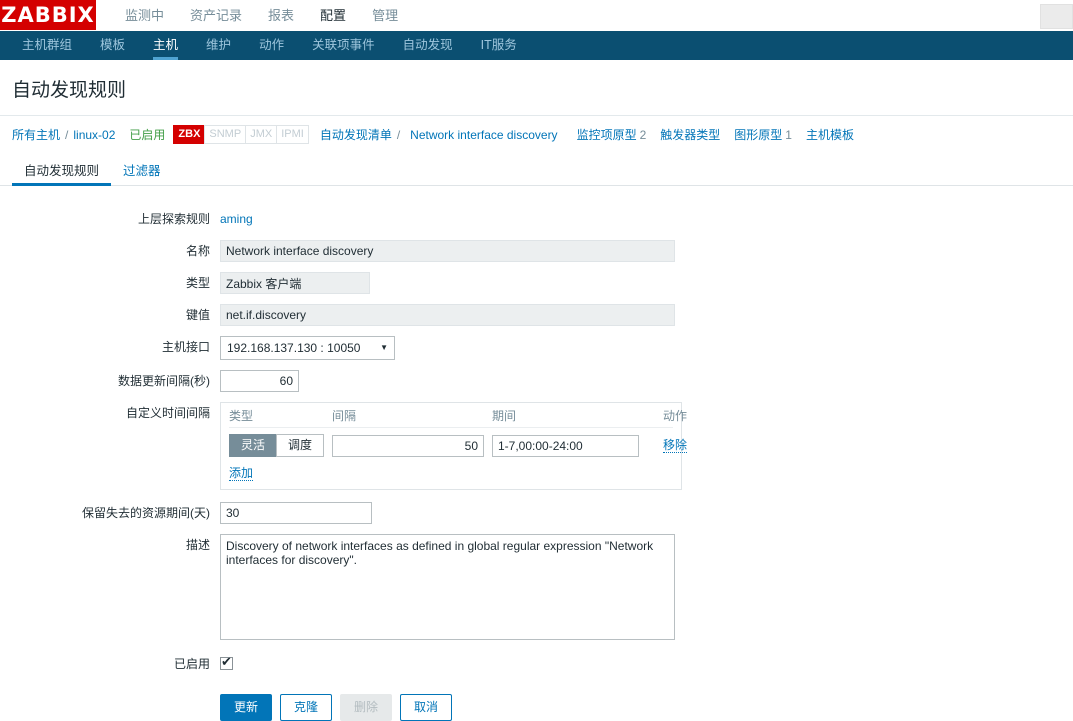 This screenshot has width=1073, height=721. I want to click on breadcrumb-current-rule: Network interface discovery, so click(484, 134).